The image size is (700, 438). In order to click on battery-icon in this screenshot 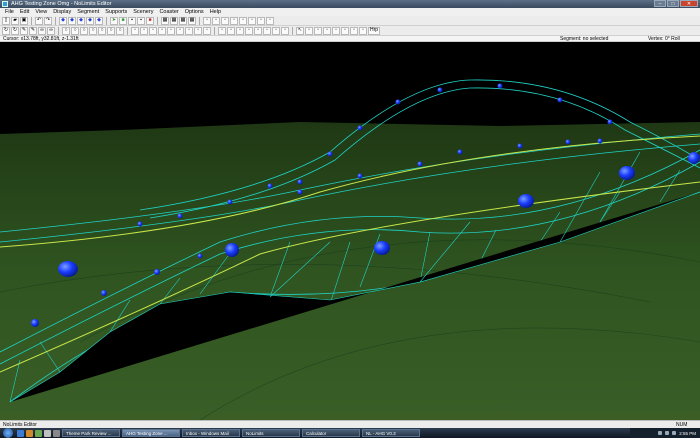, I will do `click(674, 433)`.